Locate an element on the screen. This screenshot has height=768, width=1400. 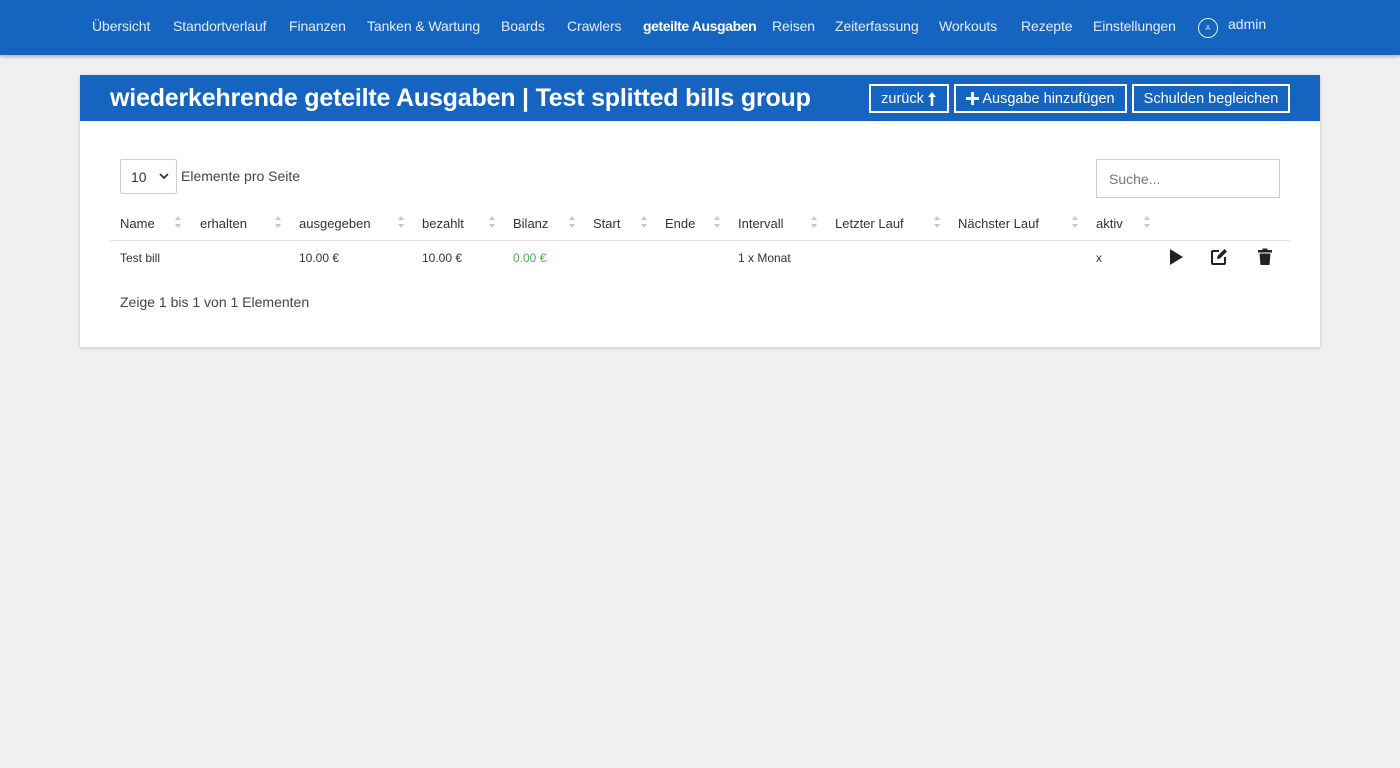
column-header-bezahlt: bezahlt is located at coordinates (443, 223).